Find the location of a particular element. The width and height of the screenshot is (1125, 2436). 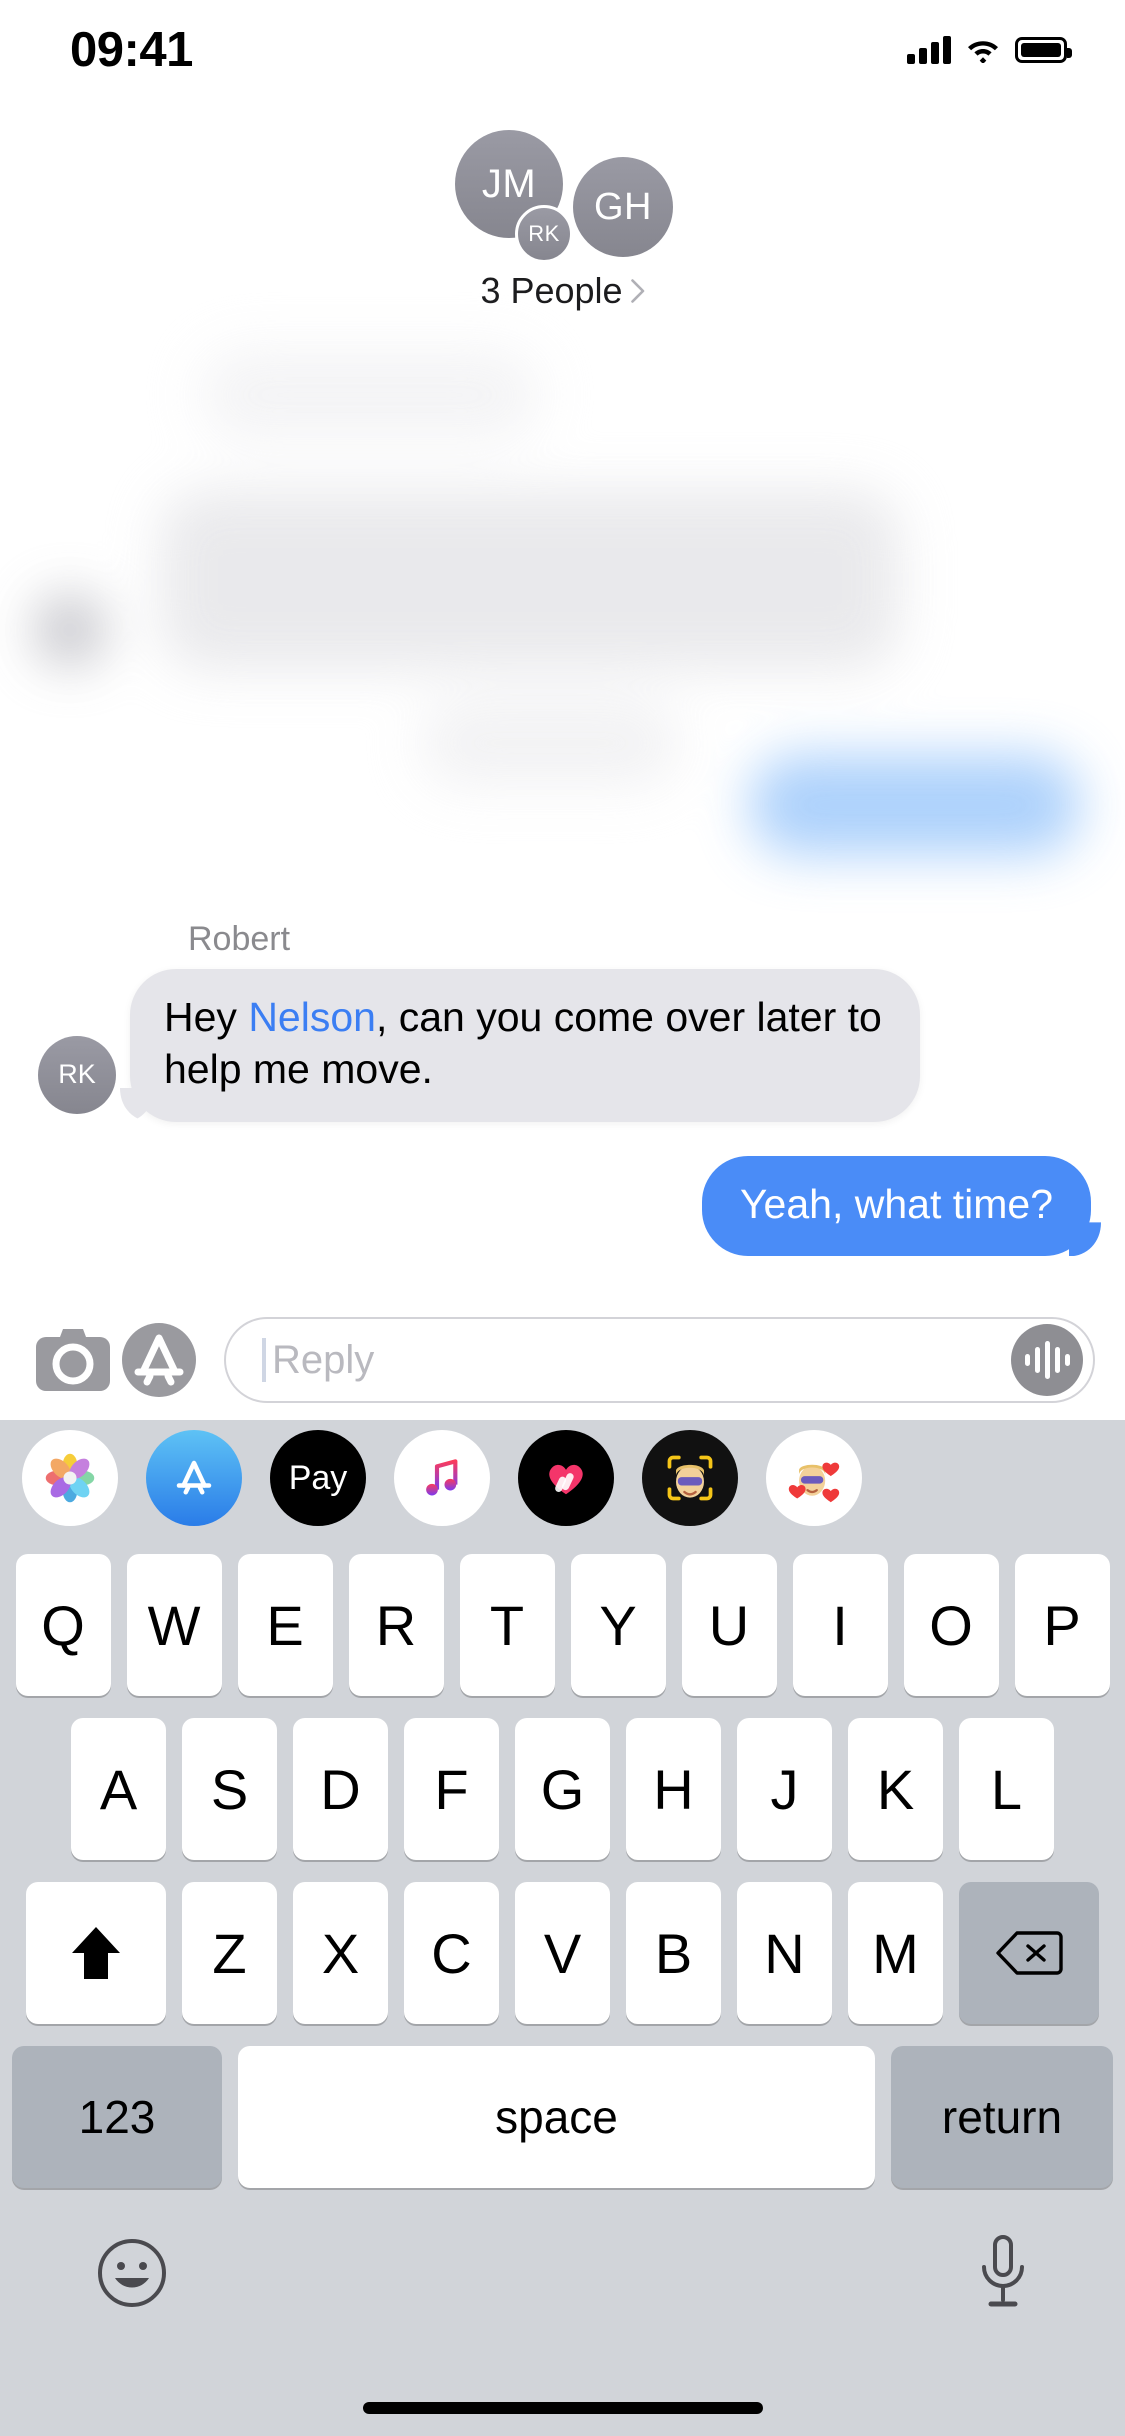

status-bar-indicators is located at coordinates (989, 50).